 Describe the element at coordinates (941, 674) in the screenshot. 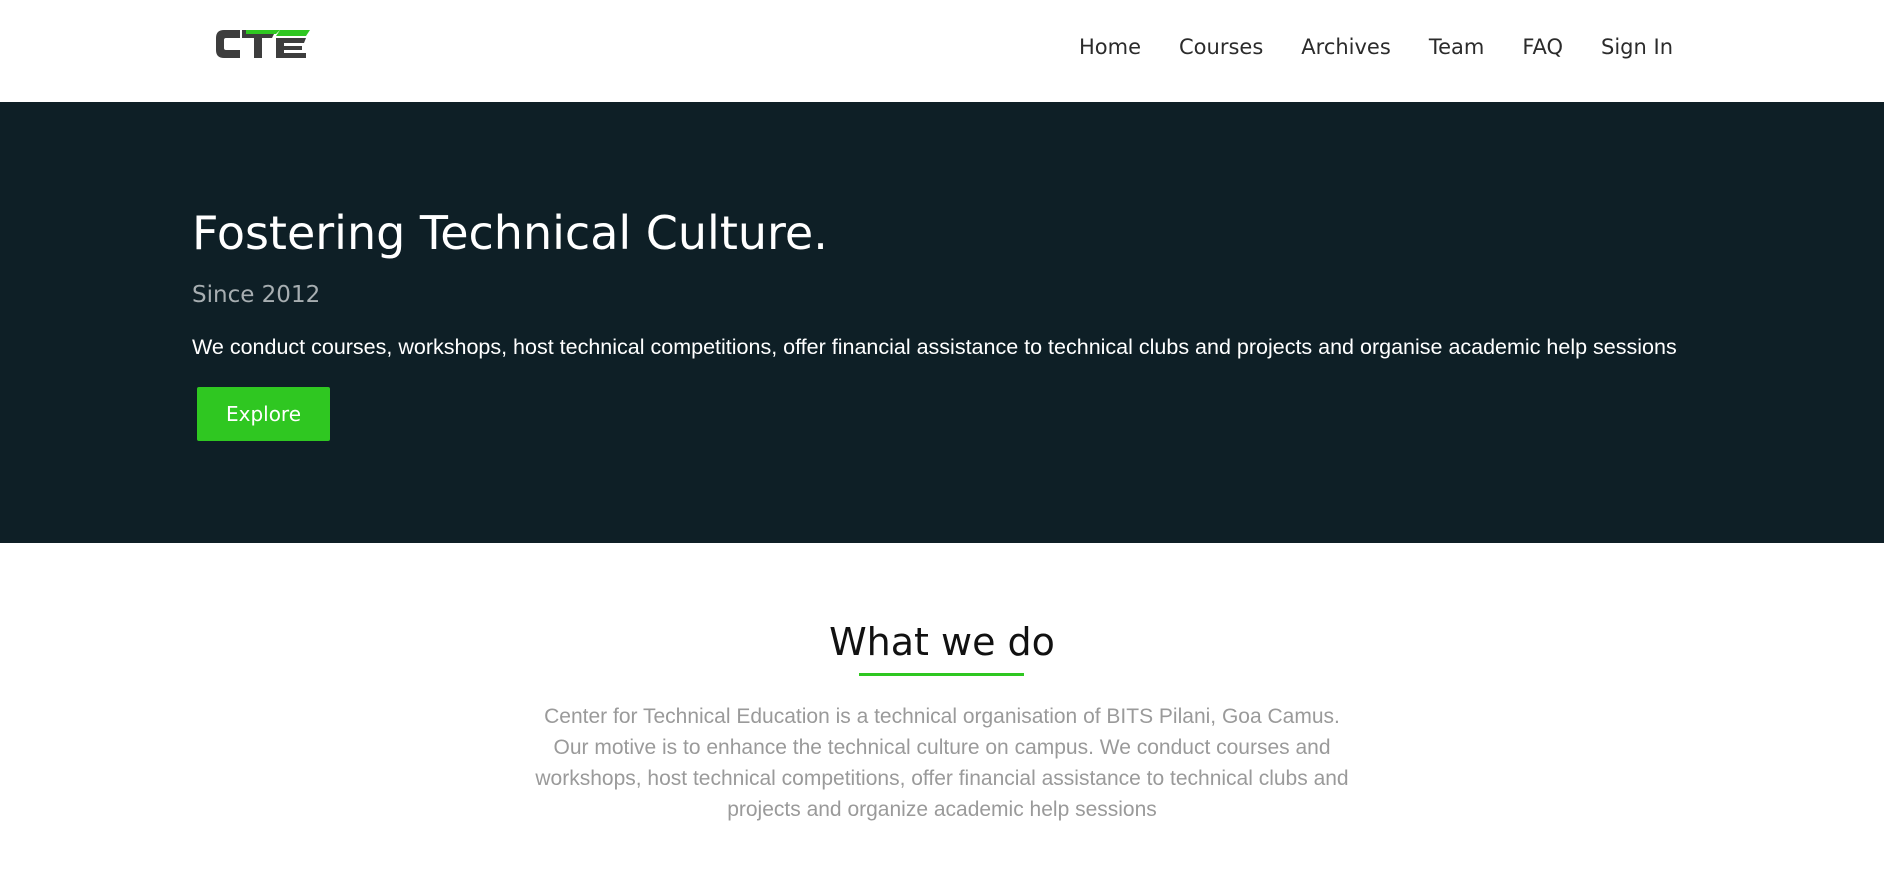

I see `title-underline` at that location.